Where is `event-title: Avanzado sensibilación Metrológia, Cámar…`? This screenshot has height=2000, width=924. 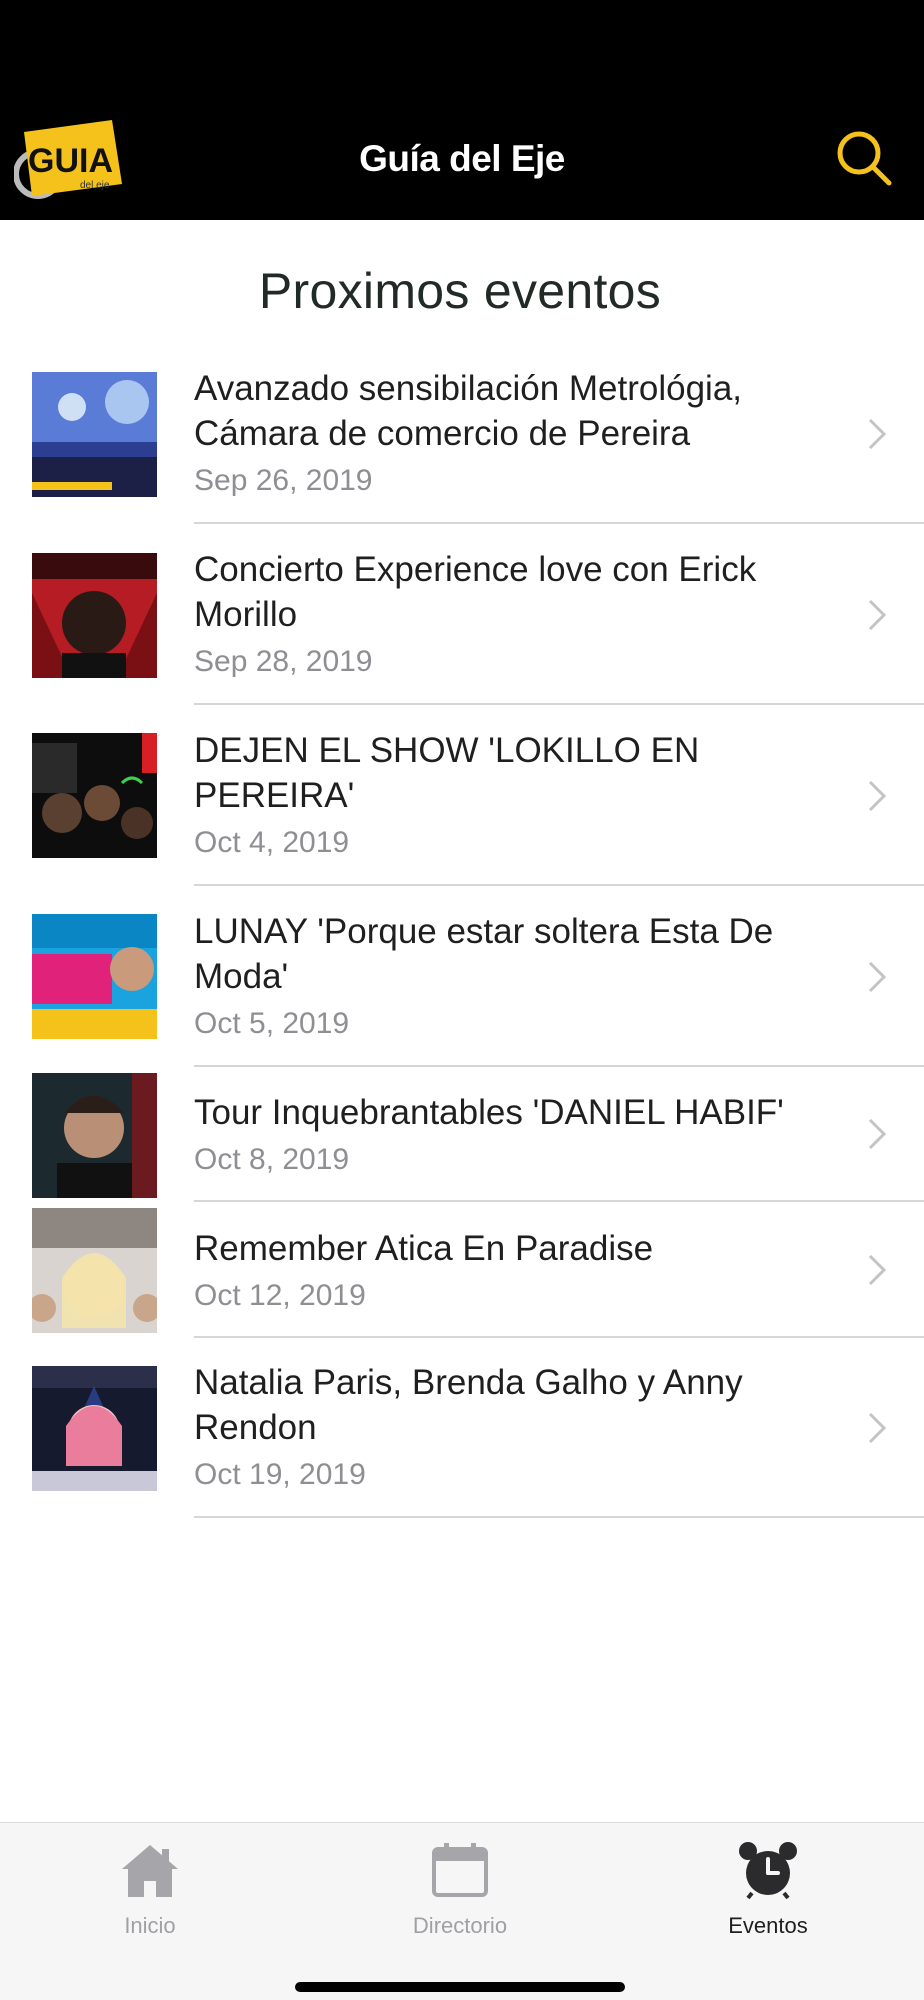
event-title: Avanzado sensibilación Metrológia, Cámar… is located at coordinates (468, 411).